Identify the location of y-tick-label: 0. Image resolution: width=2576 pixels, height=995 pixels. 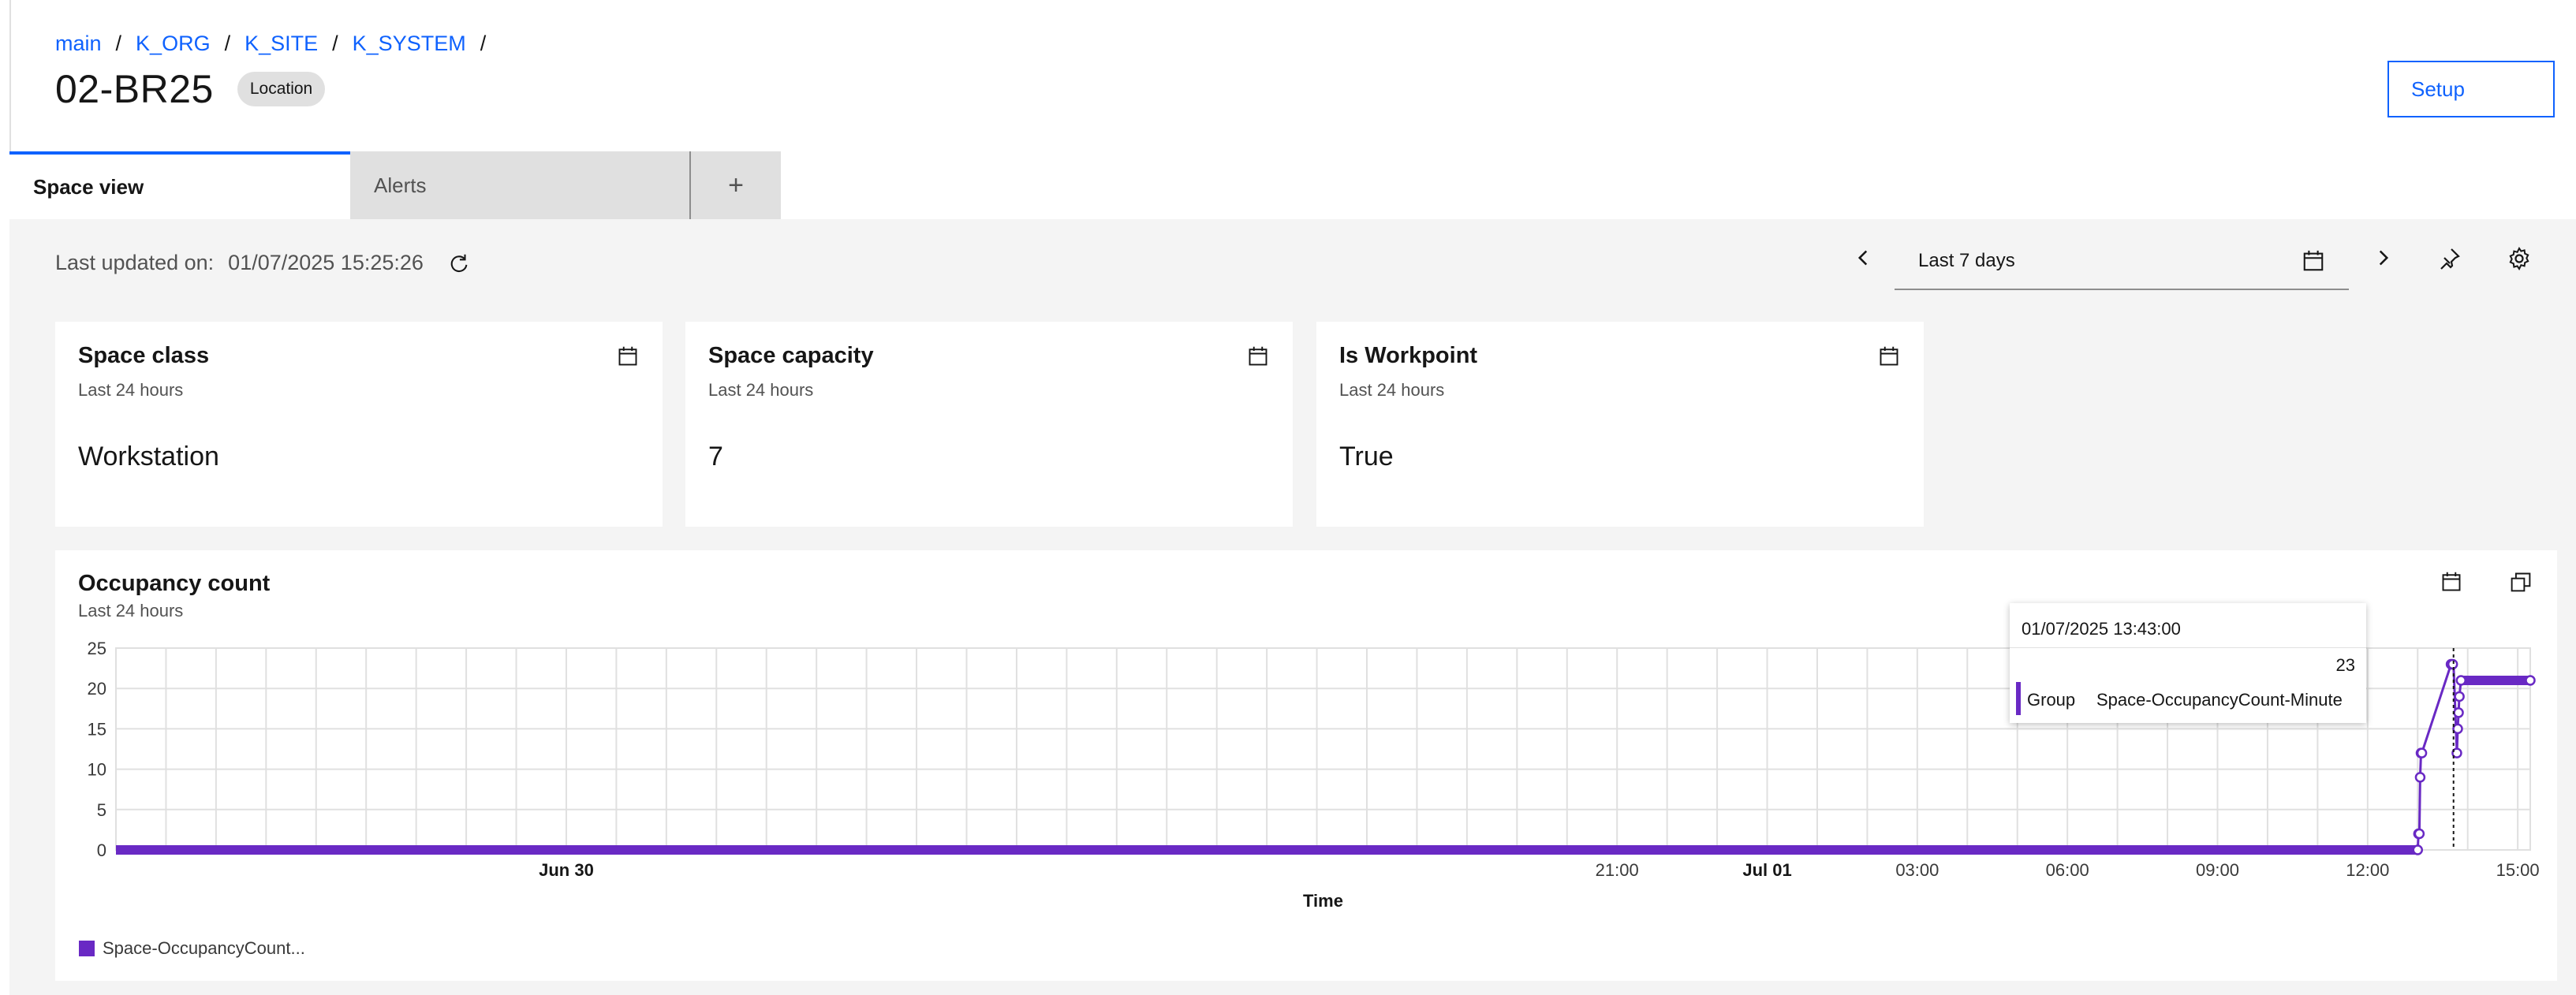
(101, 850).